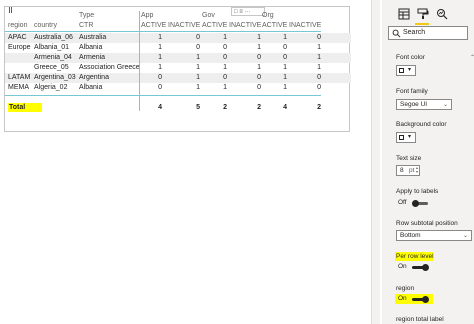 The image size is (474, 324). Describe the element at coordinates (416, 300) in the screenshot. I see `region-toggle: On` at that location.